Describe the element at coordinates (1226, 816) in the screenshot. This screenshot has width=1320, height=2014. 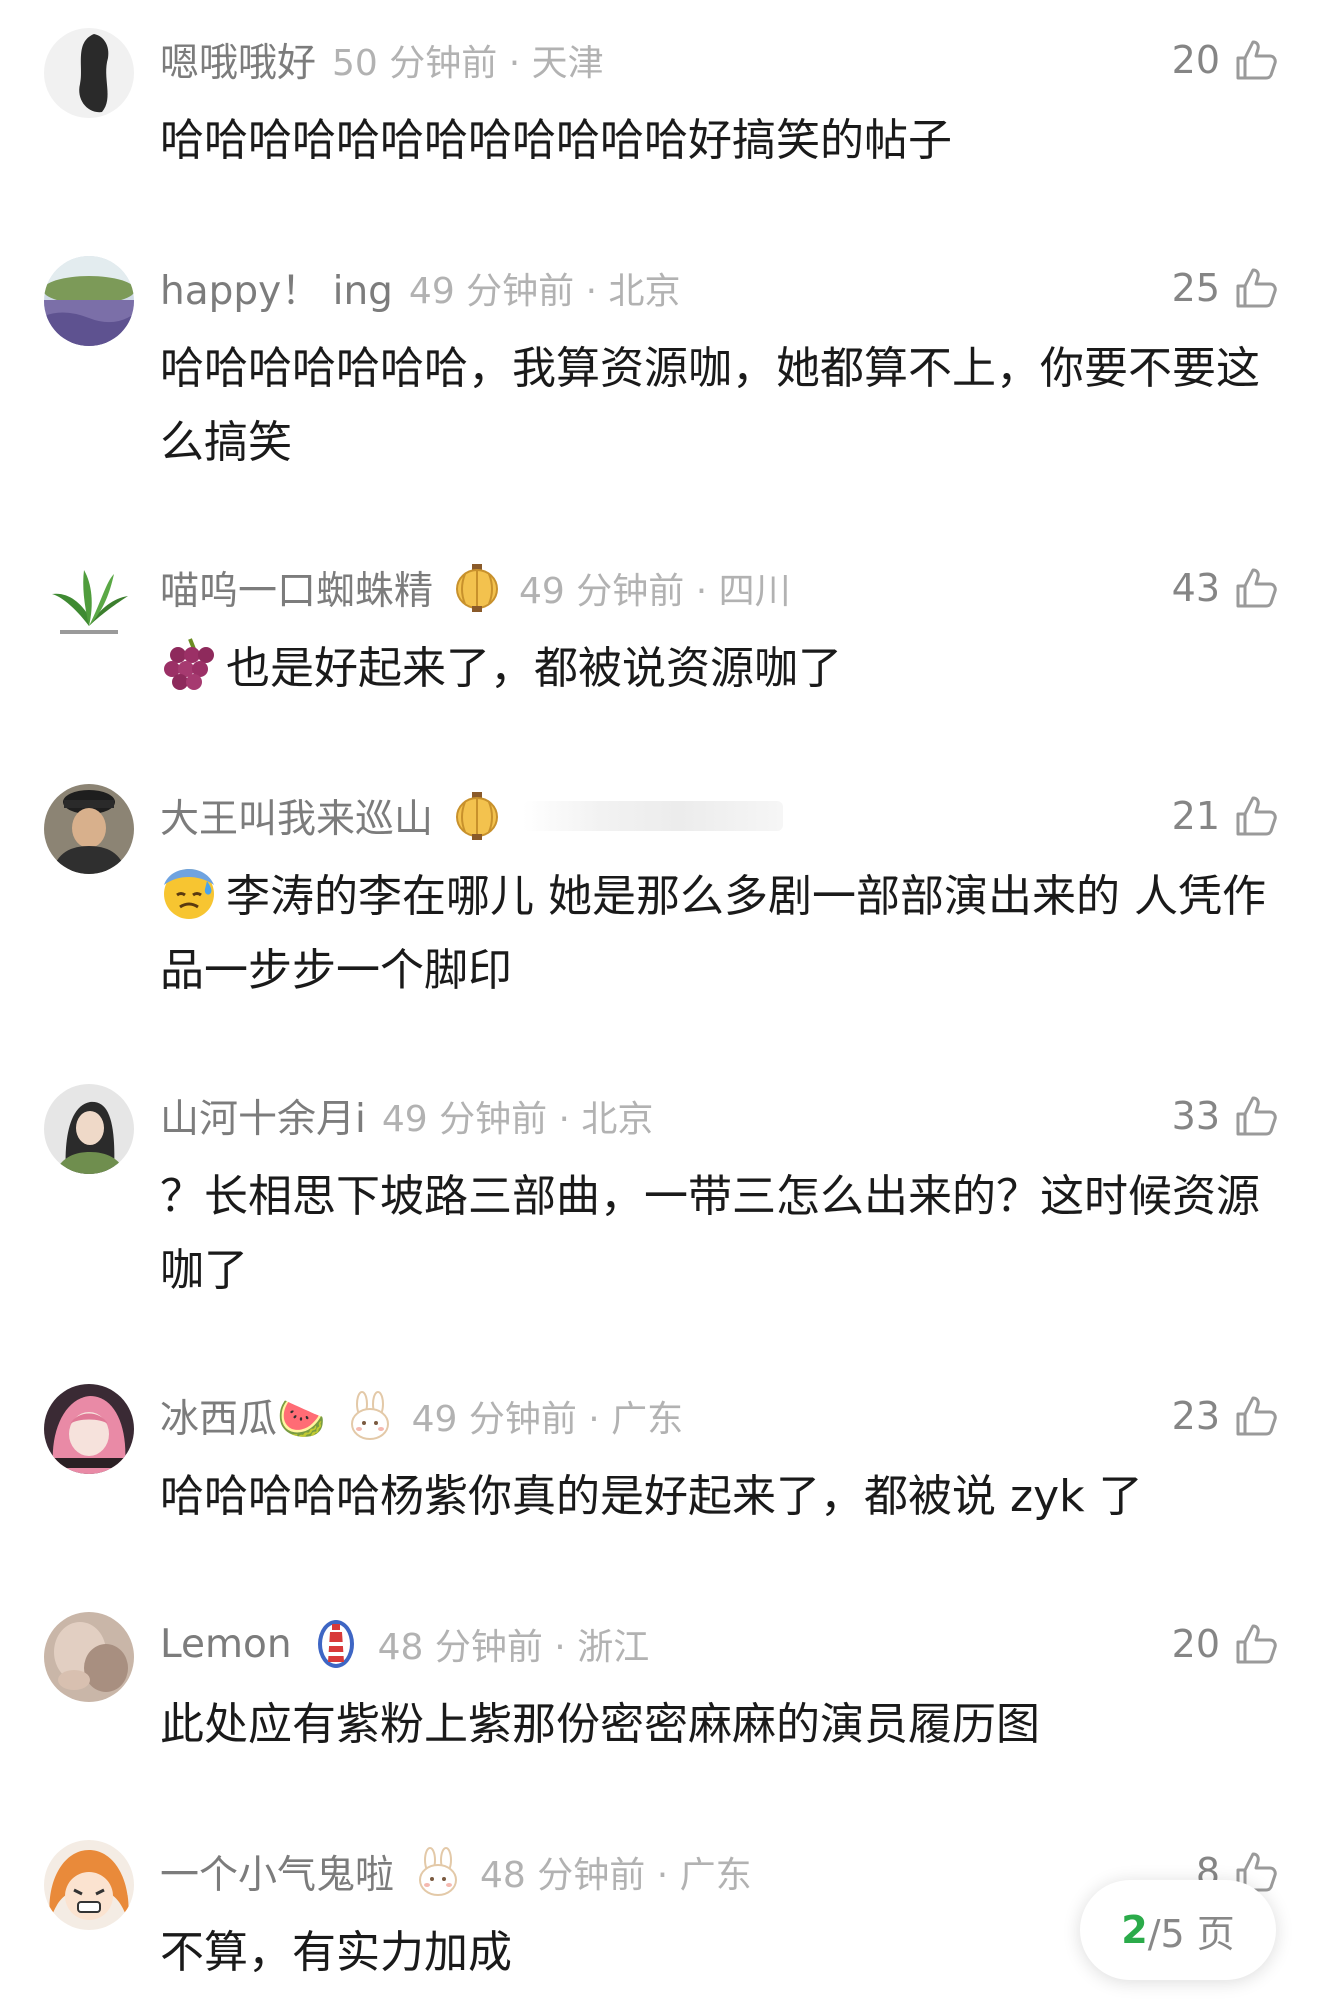
I see `like-button: 21` at that location.